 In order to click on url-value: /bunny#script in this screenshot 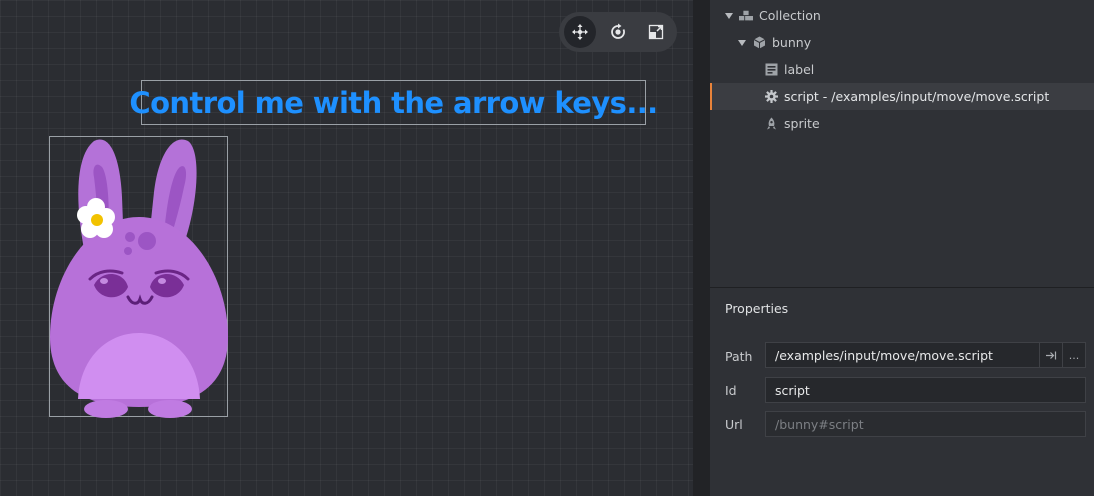, I will do `click(819, 424)`.